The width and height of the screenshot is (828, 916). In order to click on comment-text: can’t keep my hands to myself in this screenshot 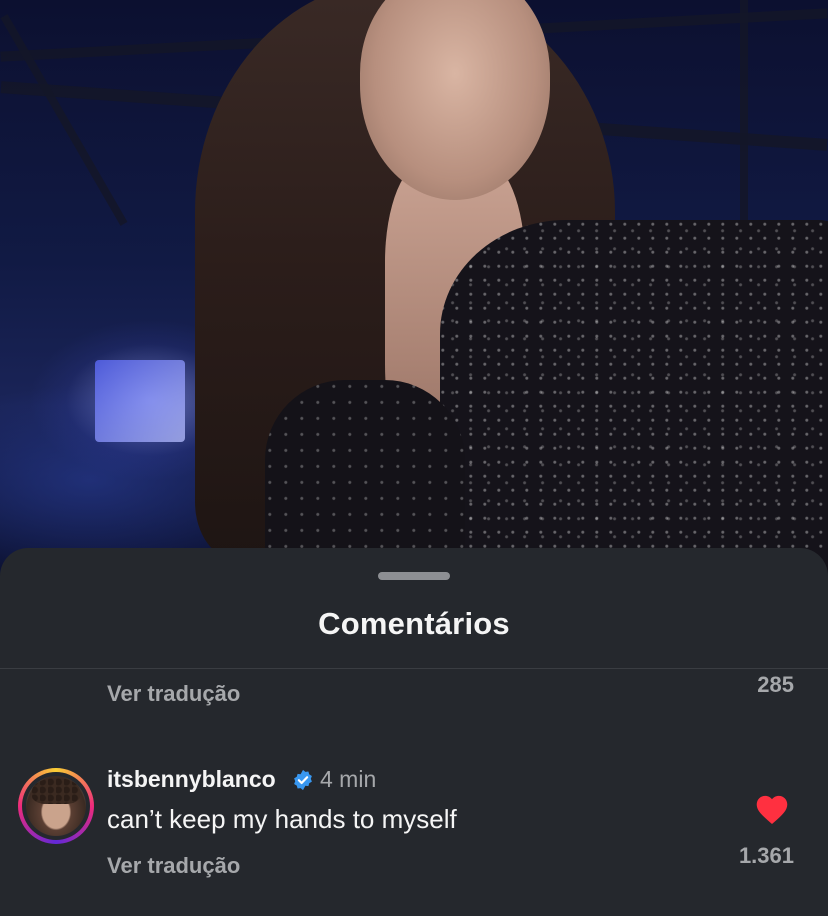, I will do `click(282, 819)`.